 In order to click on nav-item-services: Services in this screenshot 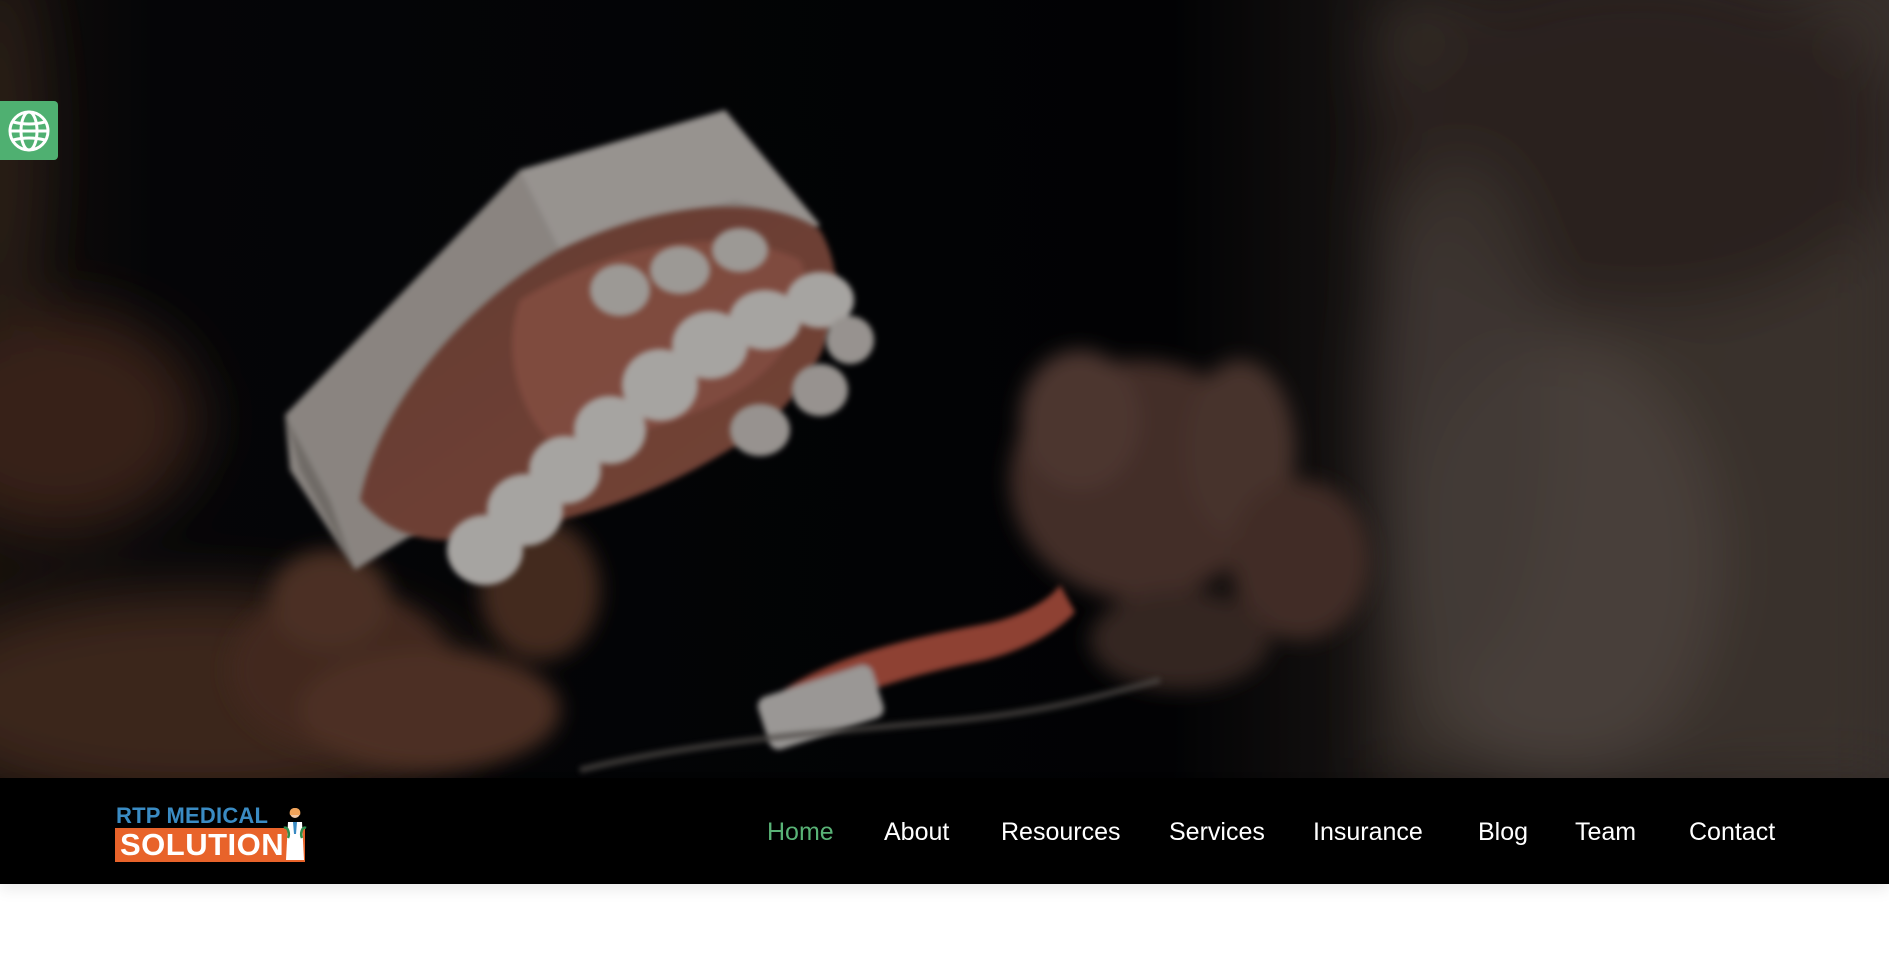, I will do `click(1217, 832)`.